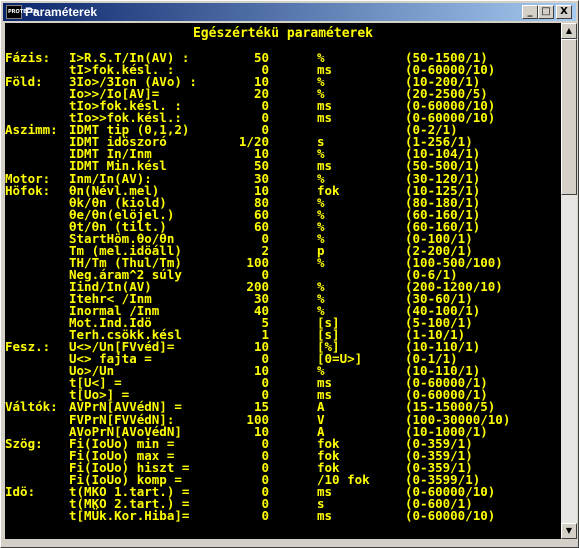  I want to click on resize-grip, so click(569, 543).